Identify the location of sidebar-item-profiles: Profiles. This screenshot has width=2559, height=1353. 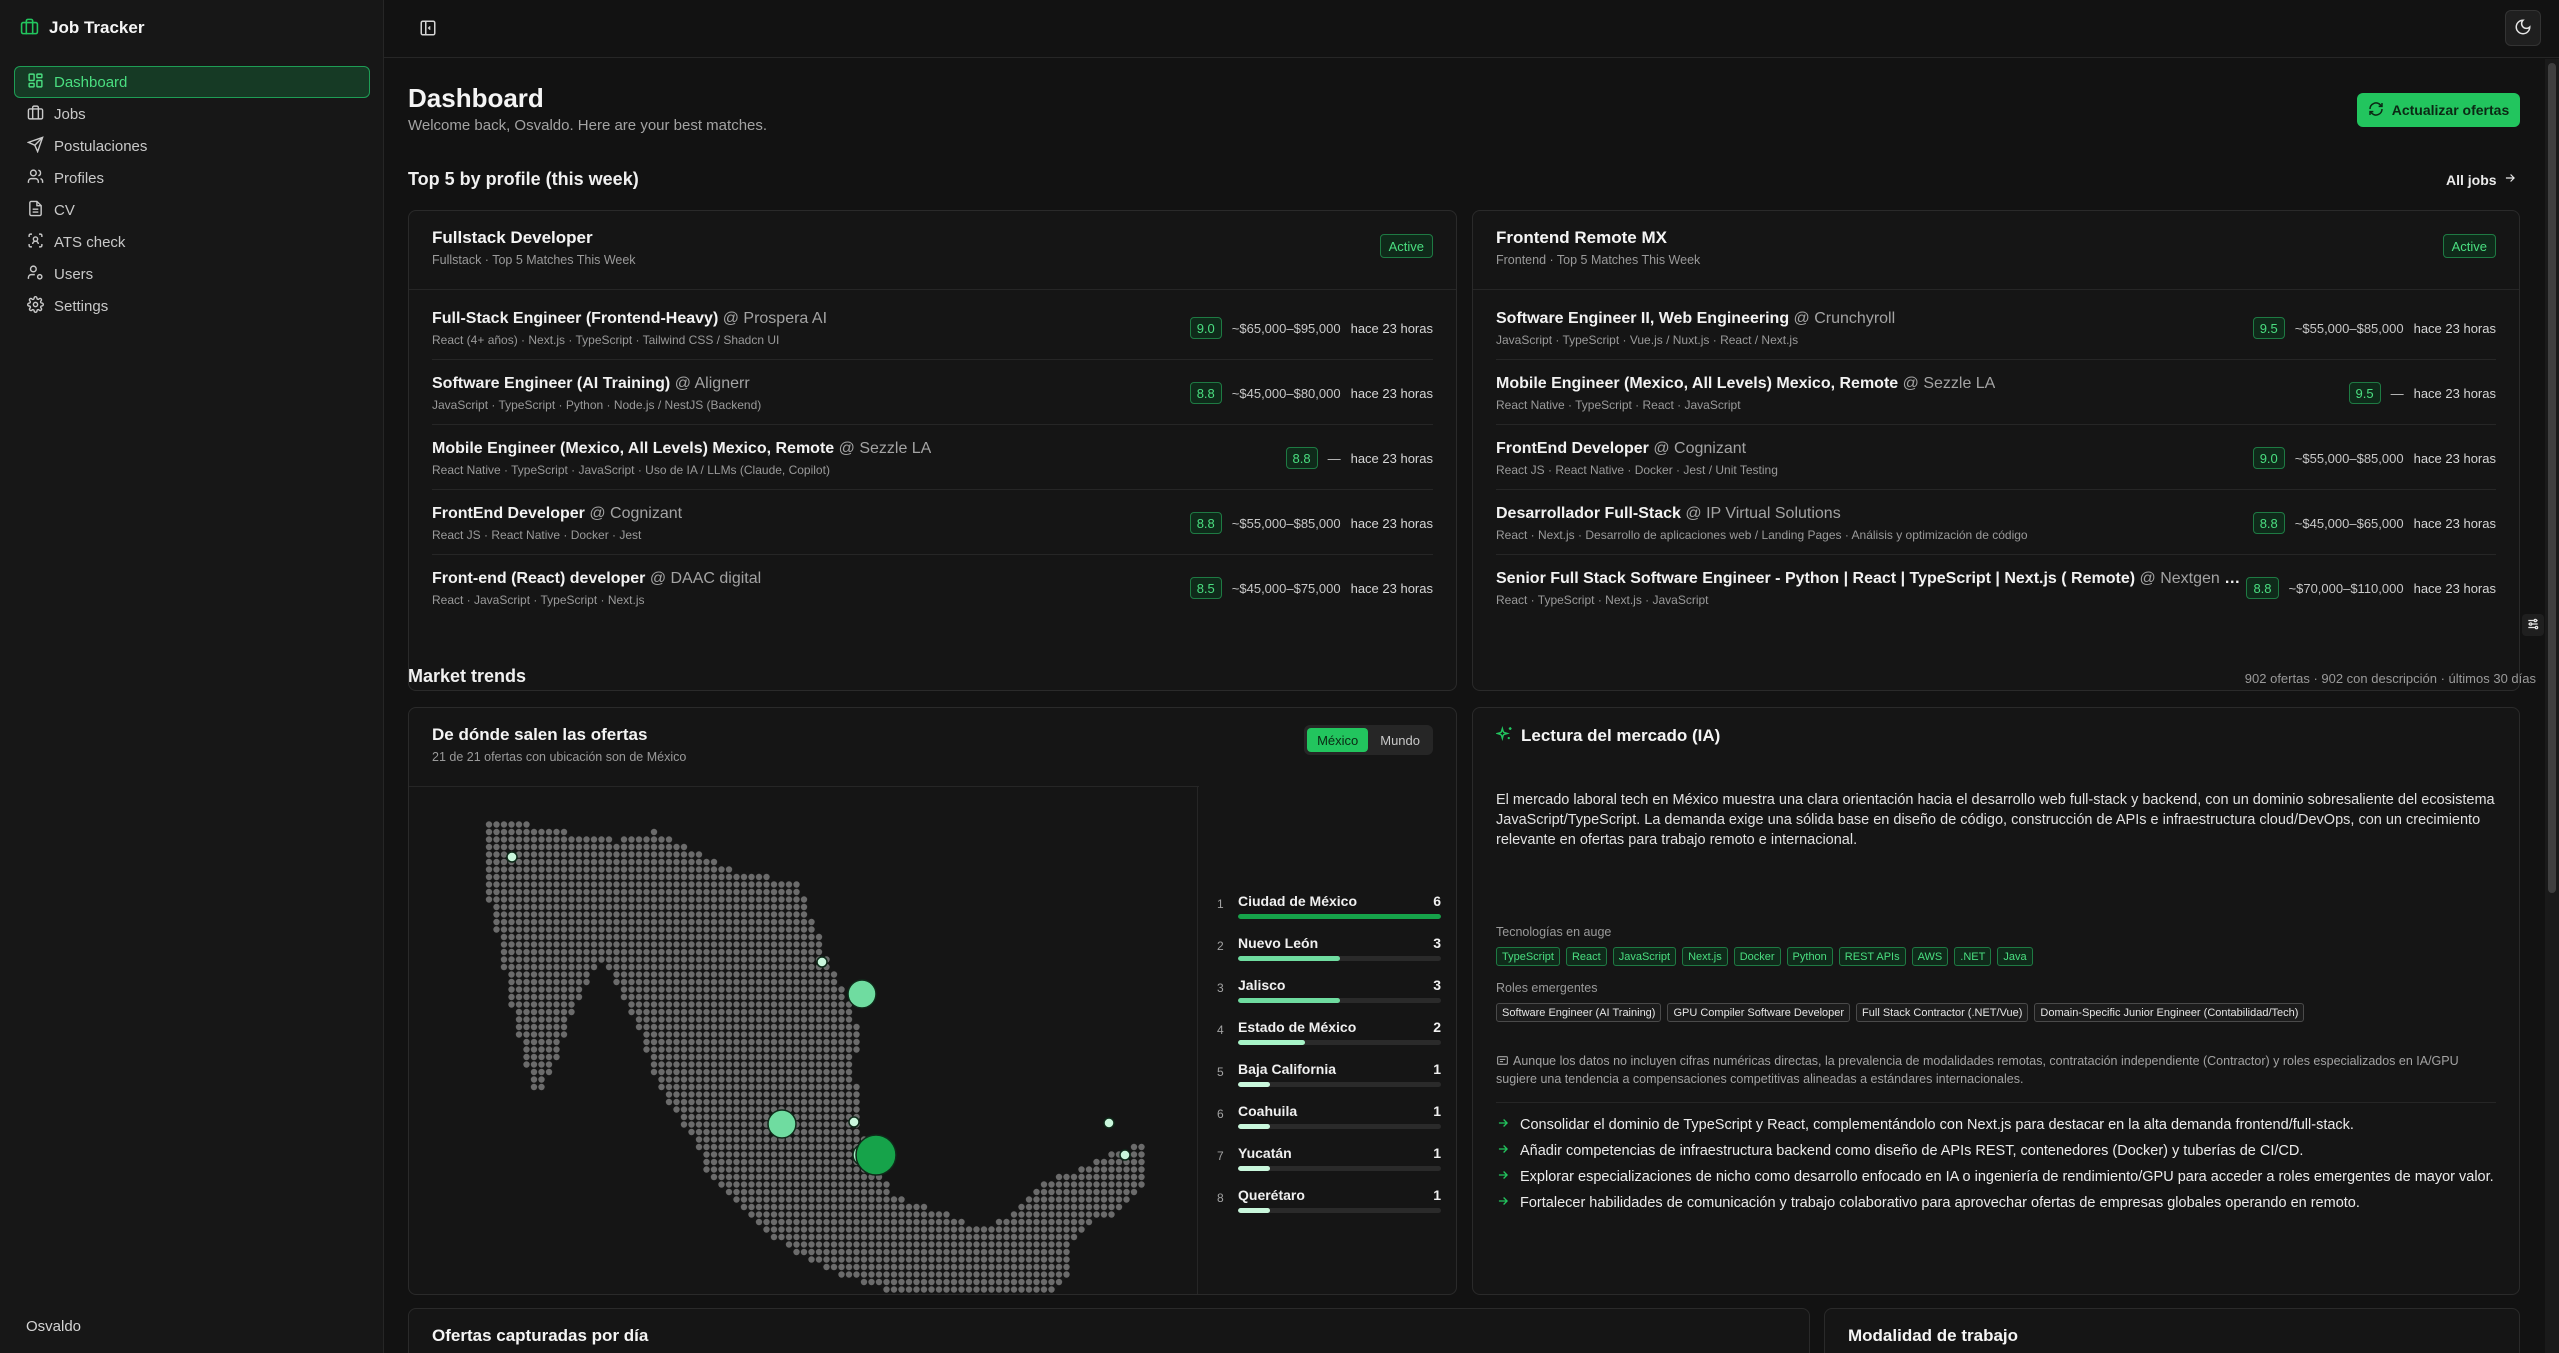
(192, 178).